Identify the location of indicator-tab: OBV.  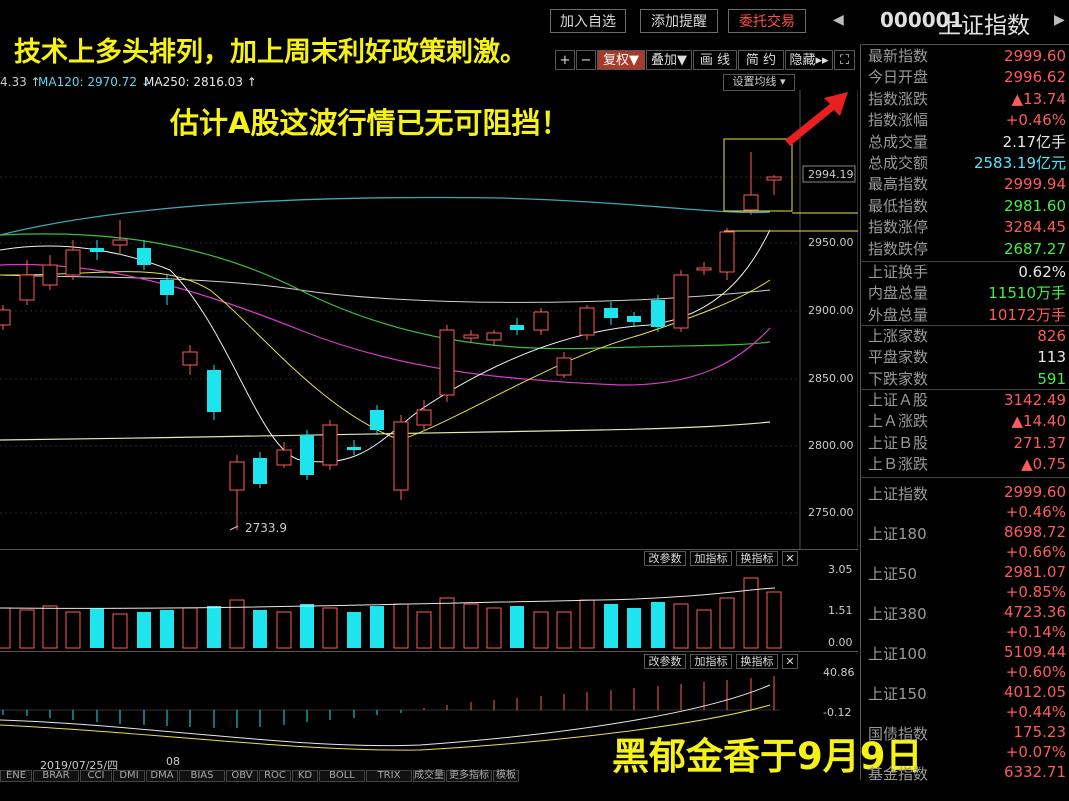
(242, 776).